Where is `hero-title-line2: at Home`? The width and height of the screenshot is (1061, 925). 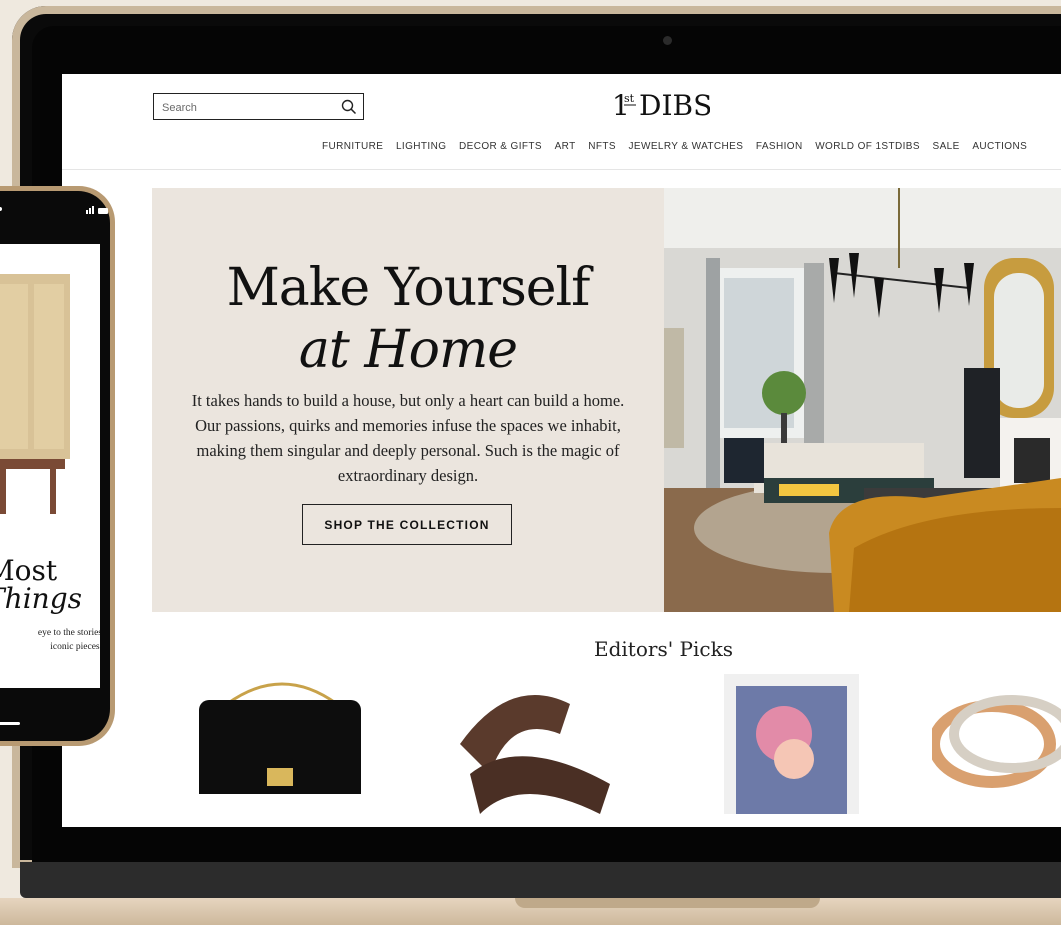
hero-title-line2: at Home is located at coordinates (408, 350).